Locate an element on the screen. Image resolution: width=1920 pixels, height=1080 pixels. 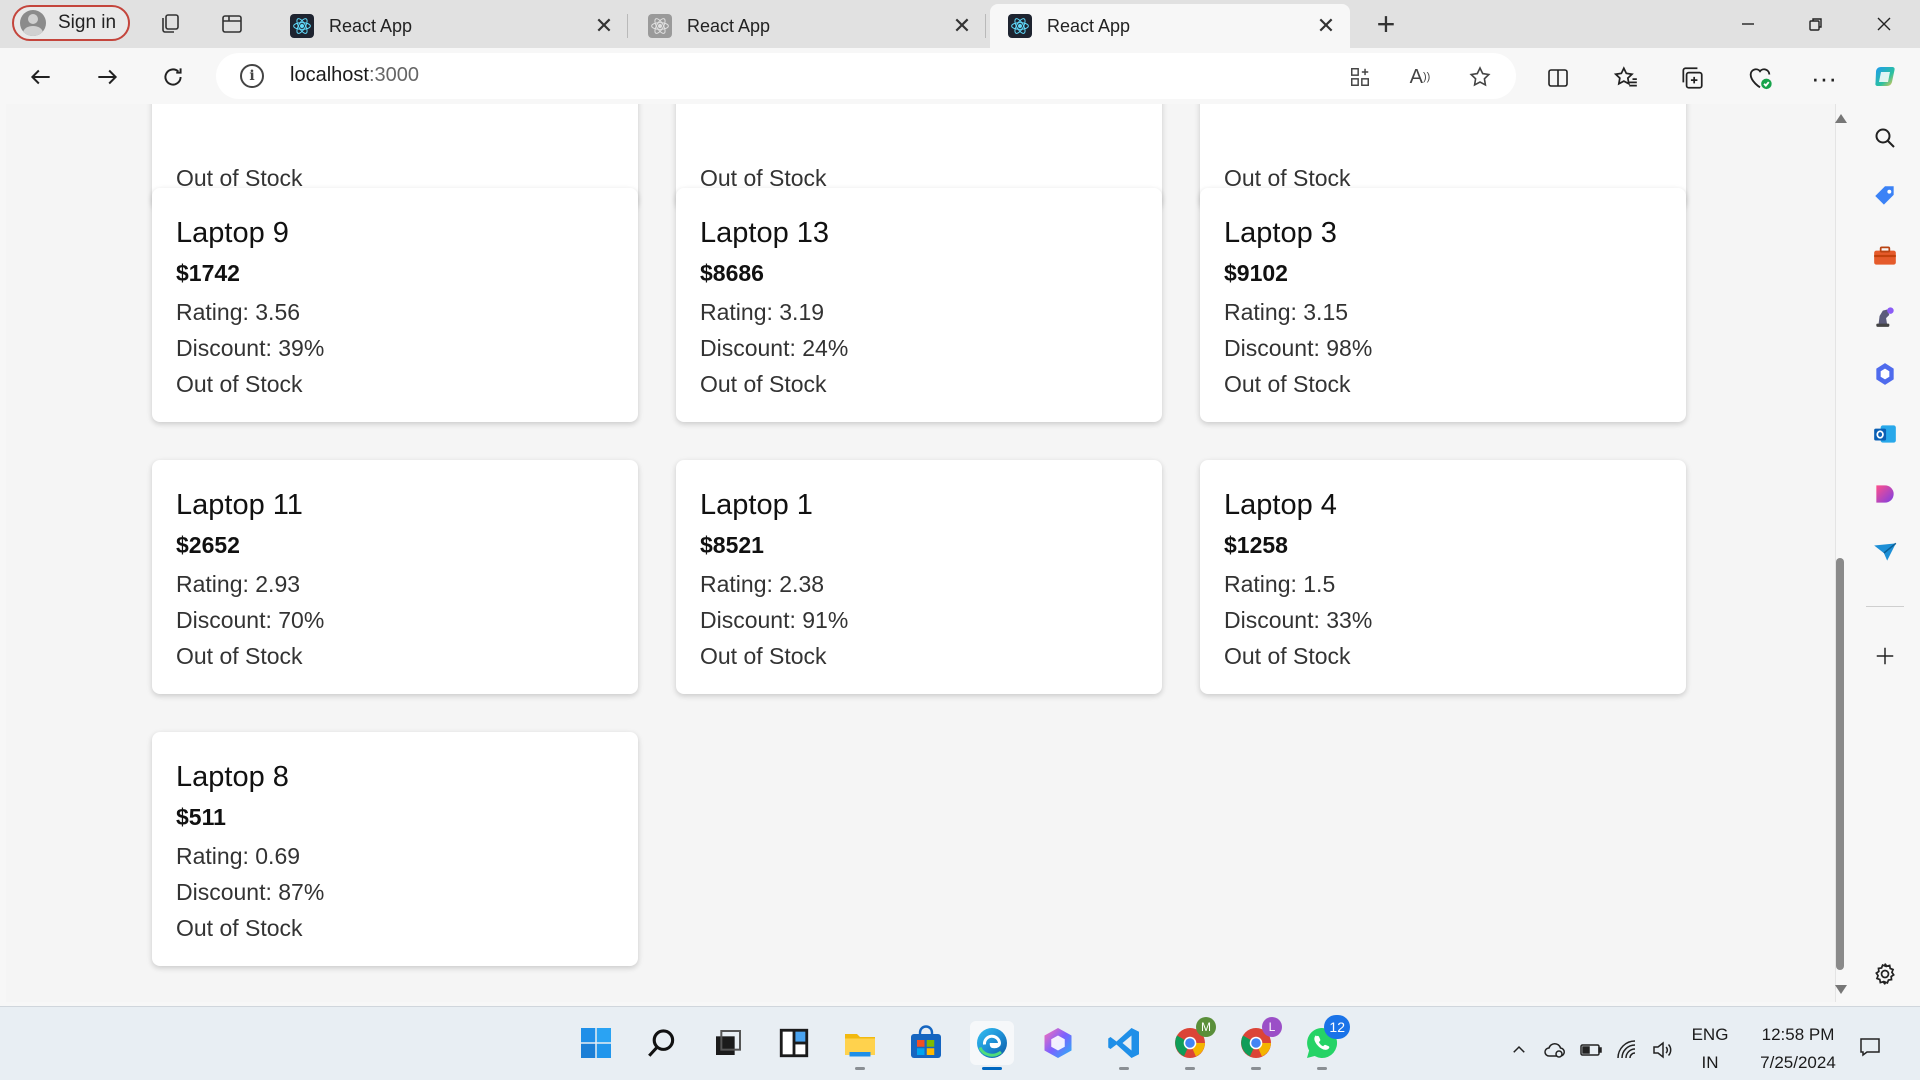
product-discount: Discount: 70% is located at coordinates (250, 620).